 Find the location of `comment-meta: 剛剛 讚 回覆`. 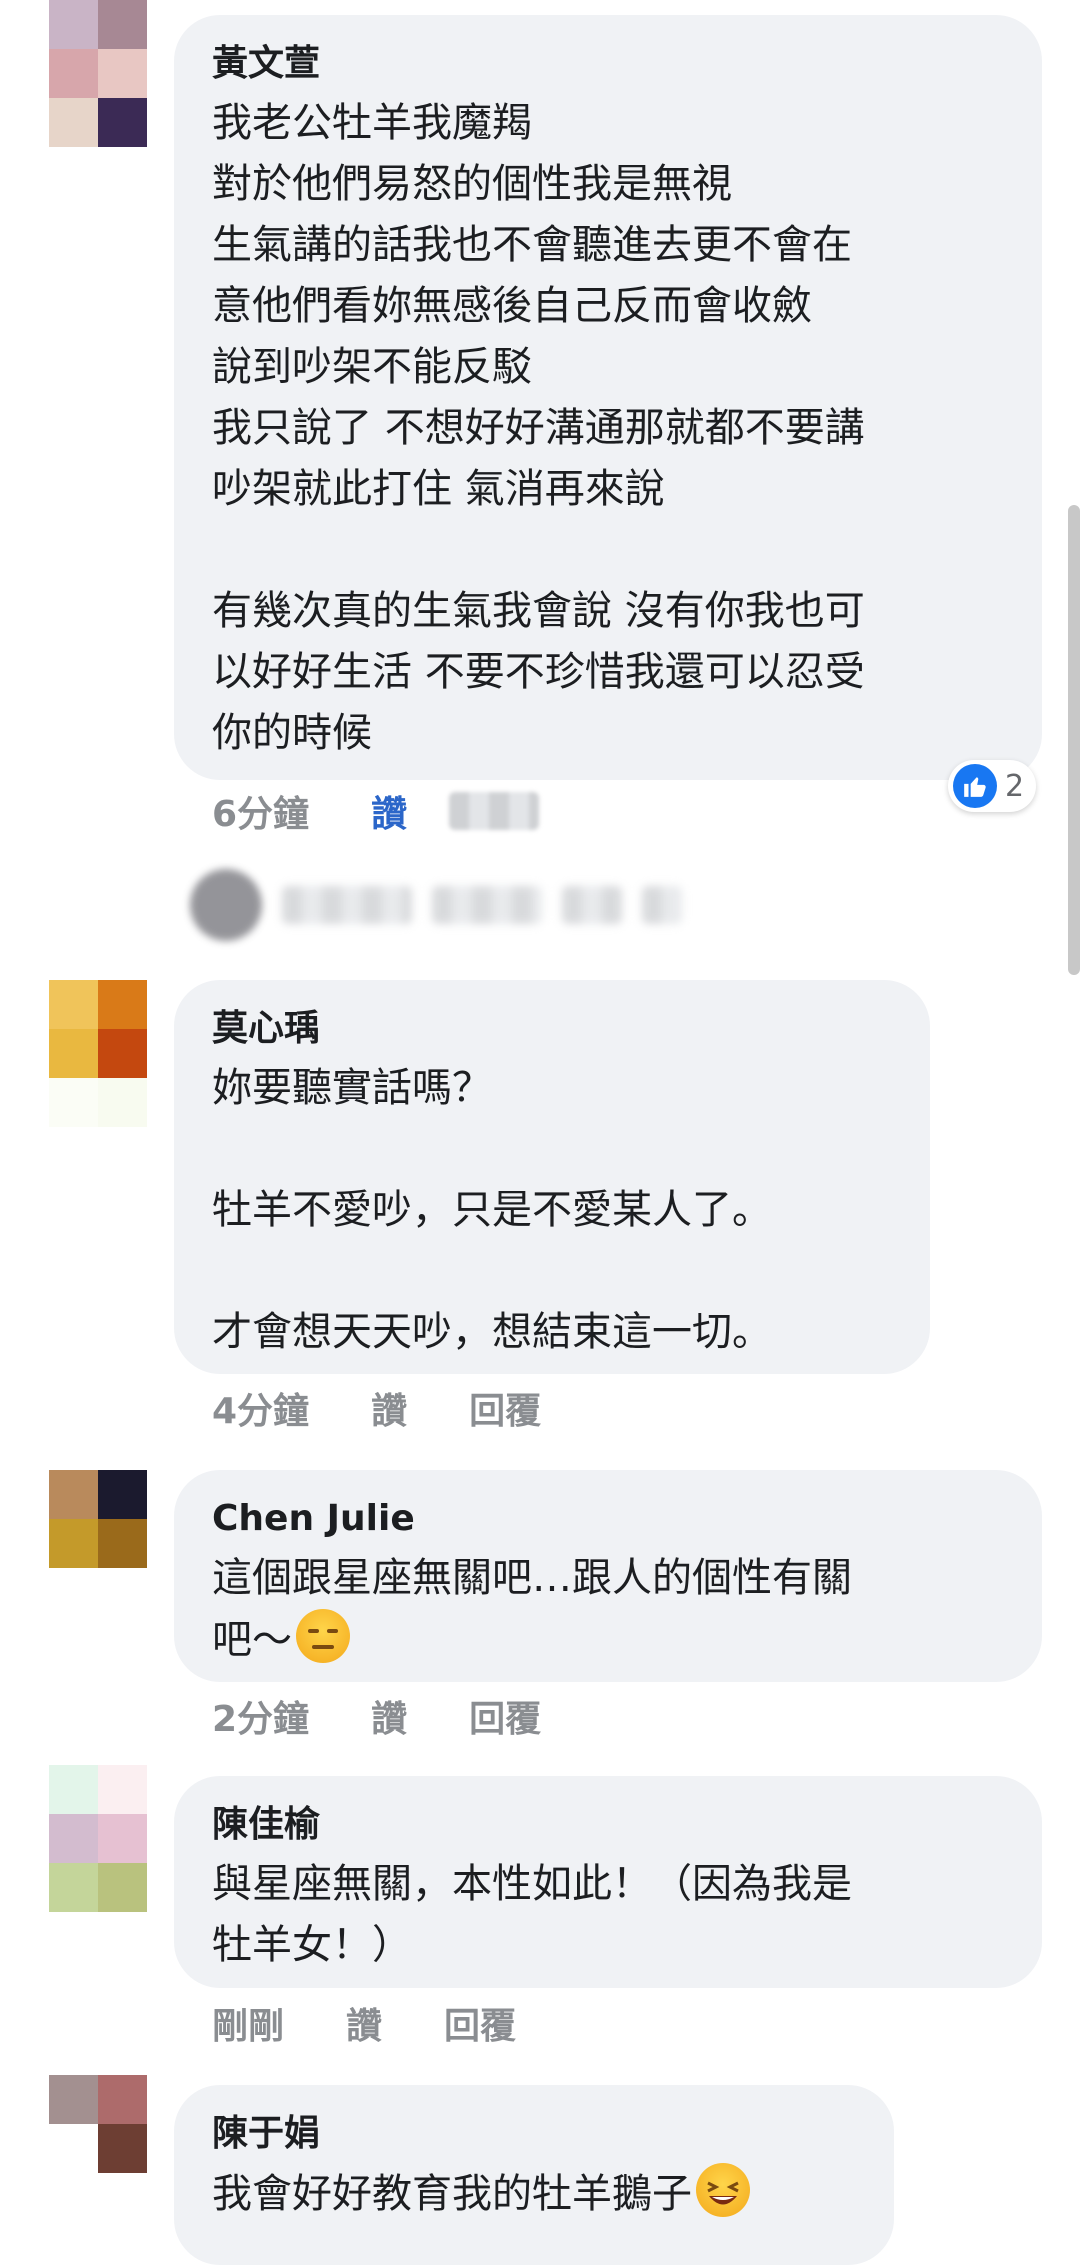

comment-meta: 剛剛 讚 回覆 is located at coordinates (364, 2023).